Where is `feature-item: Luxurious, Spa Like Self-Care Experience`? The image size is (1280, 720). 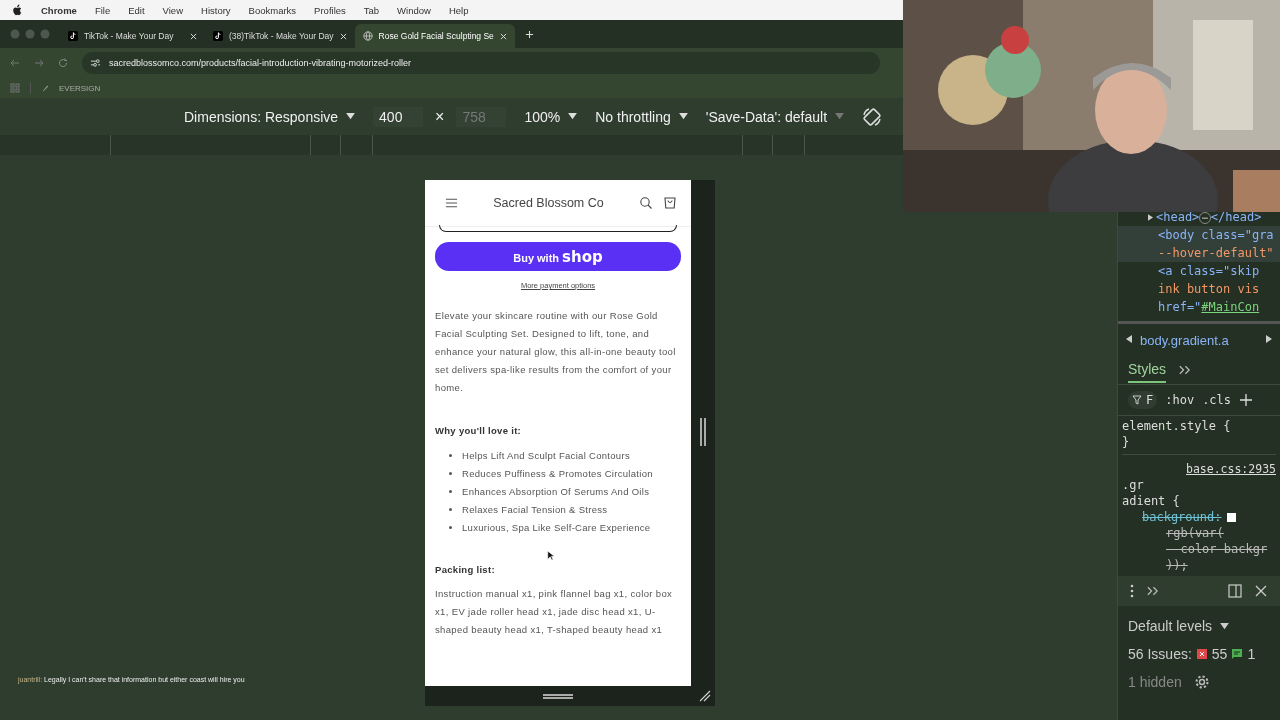 feature-item: Luxurious, Spa Like Self-Care Experience is located at coordinates (556, 527).